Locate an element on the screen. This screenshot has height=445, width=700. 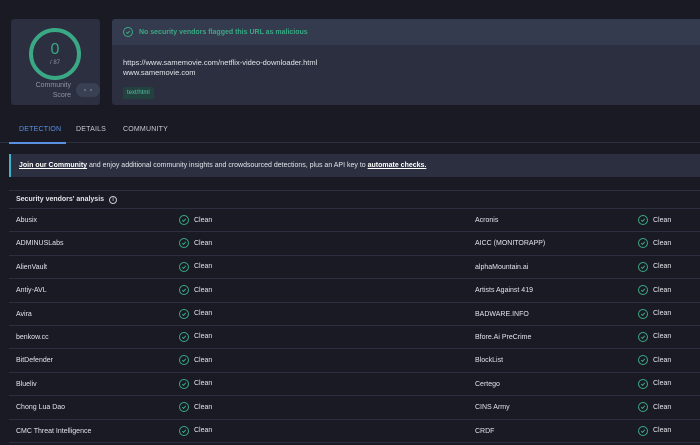
table-row: CMC Threat Intelligence Clean CRDF Clean is located at coordinates (354, 431).